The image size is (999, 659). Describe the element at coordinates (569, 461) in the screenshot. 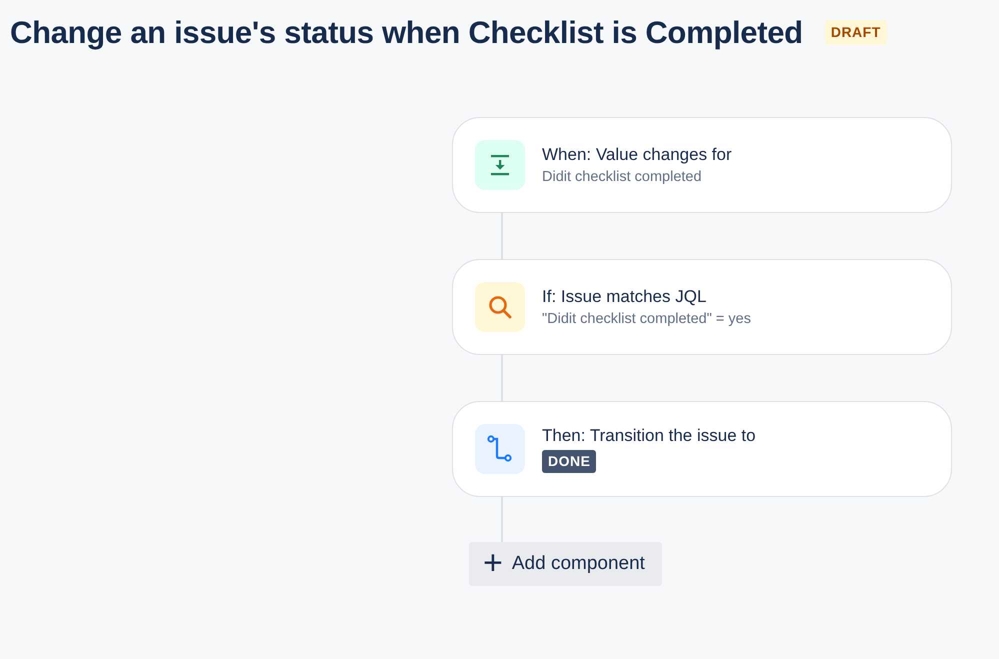

I see `status-lozenge: DONE` at that location.